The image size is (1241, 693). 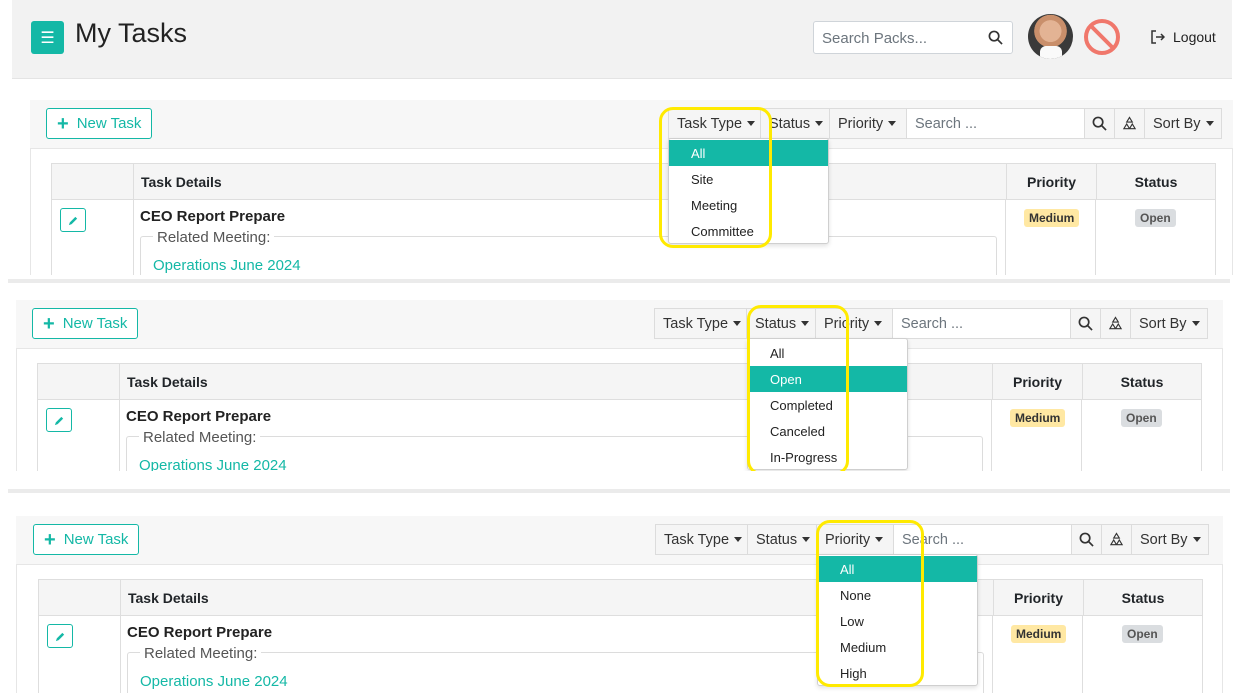 I want to click on hamburger-icon: ☰, so click(x=47, y=38).